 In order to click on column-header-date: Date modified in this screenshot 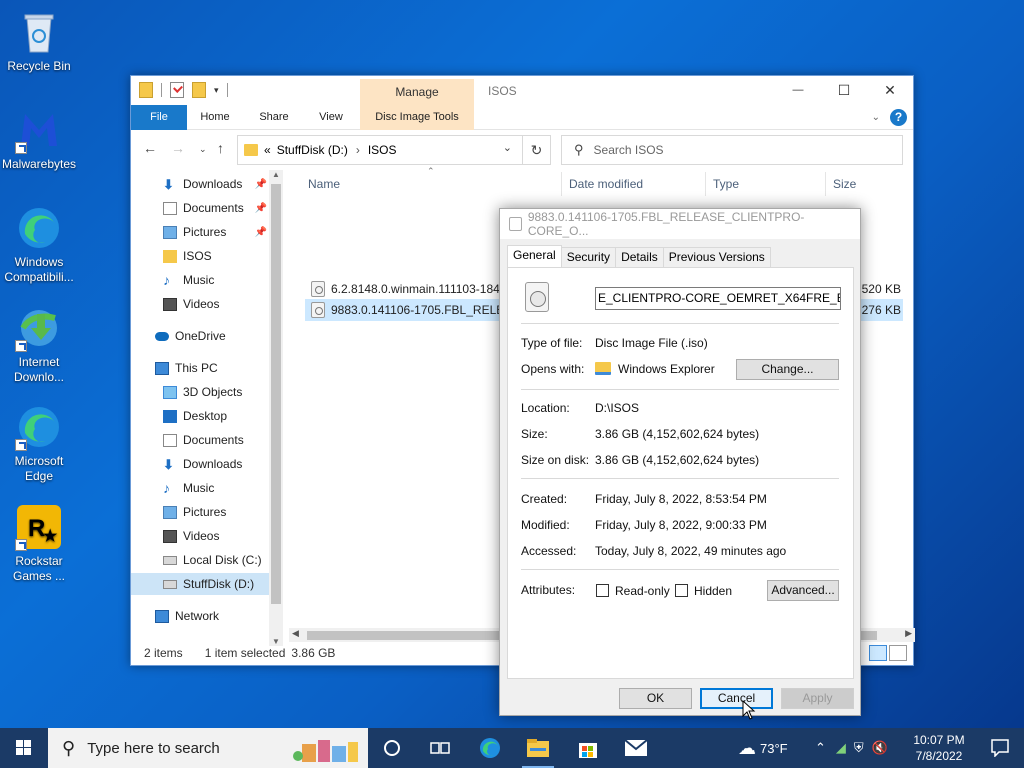, I will do `click(606, 184)`.